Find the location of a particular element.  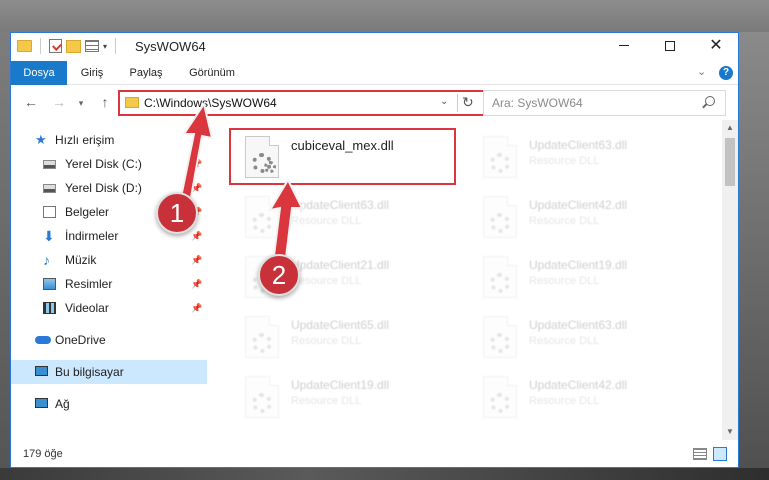

videos-icon is located at coordinates (49, 308).